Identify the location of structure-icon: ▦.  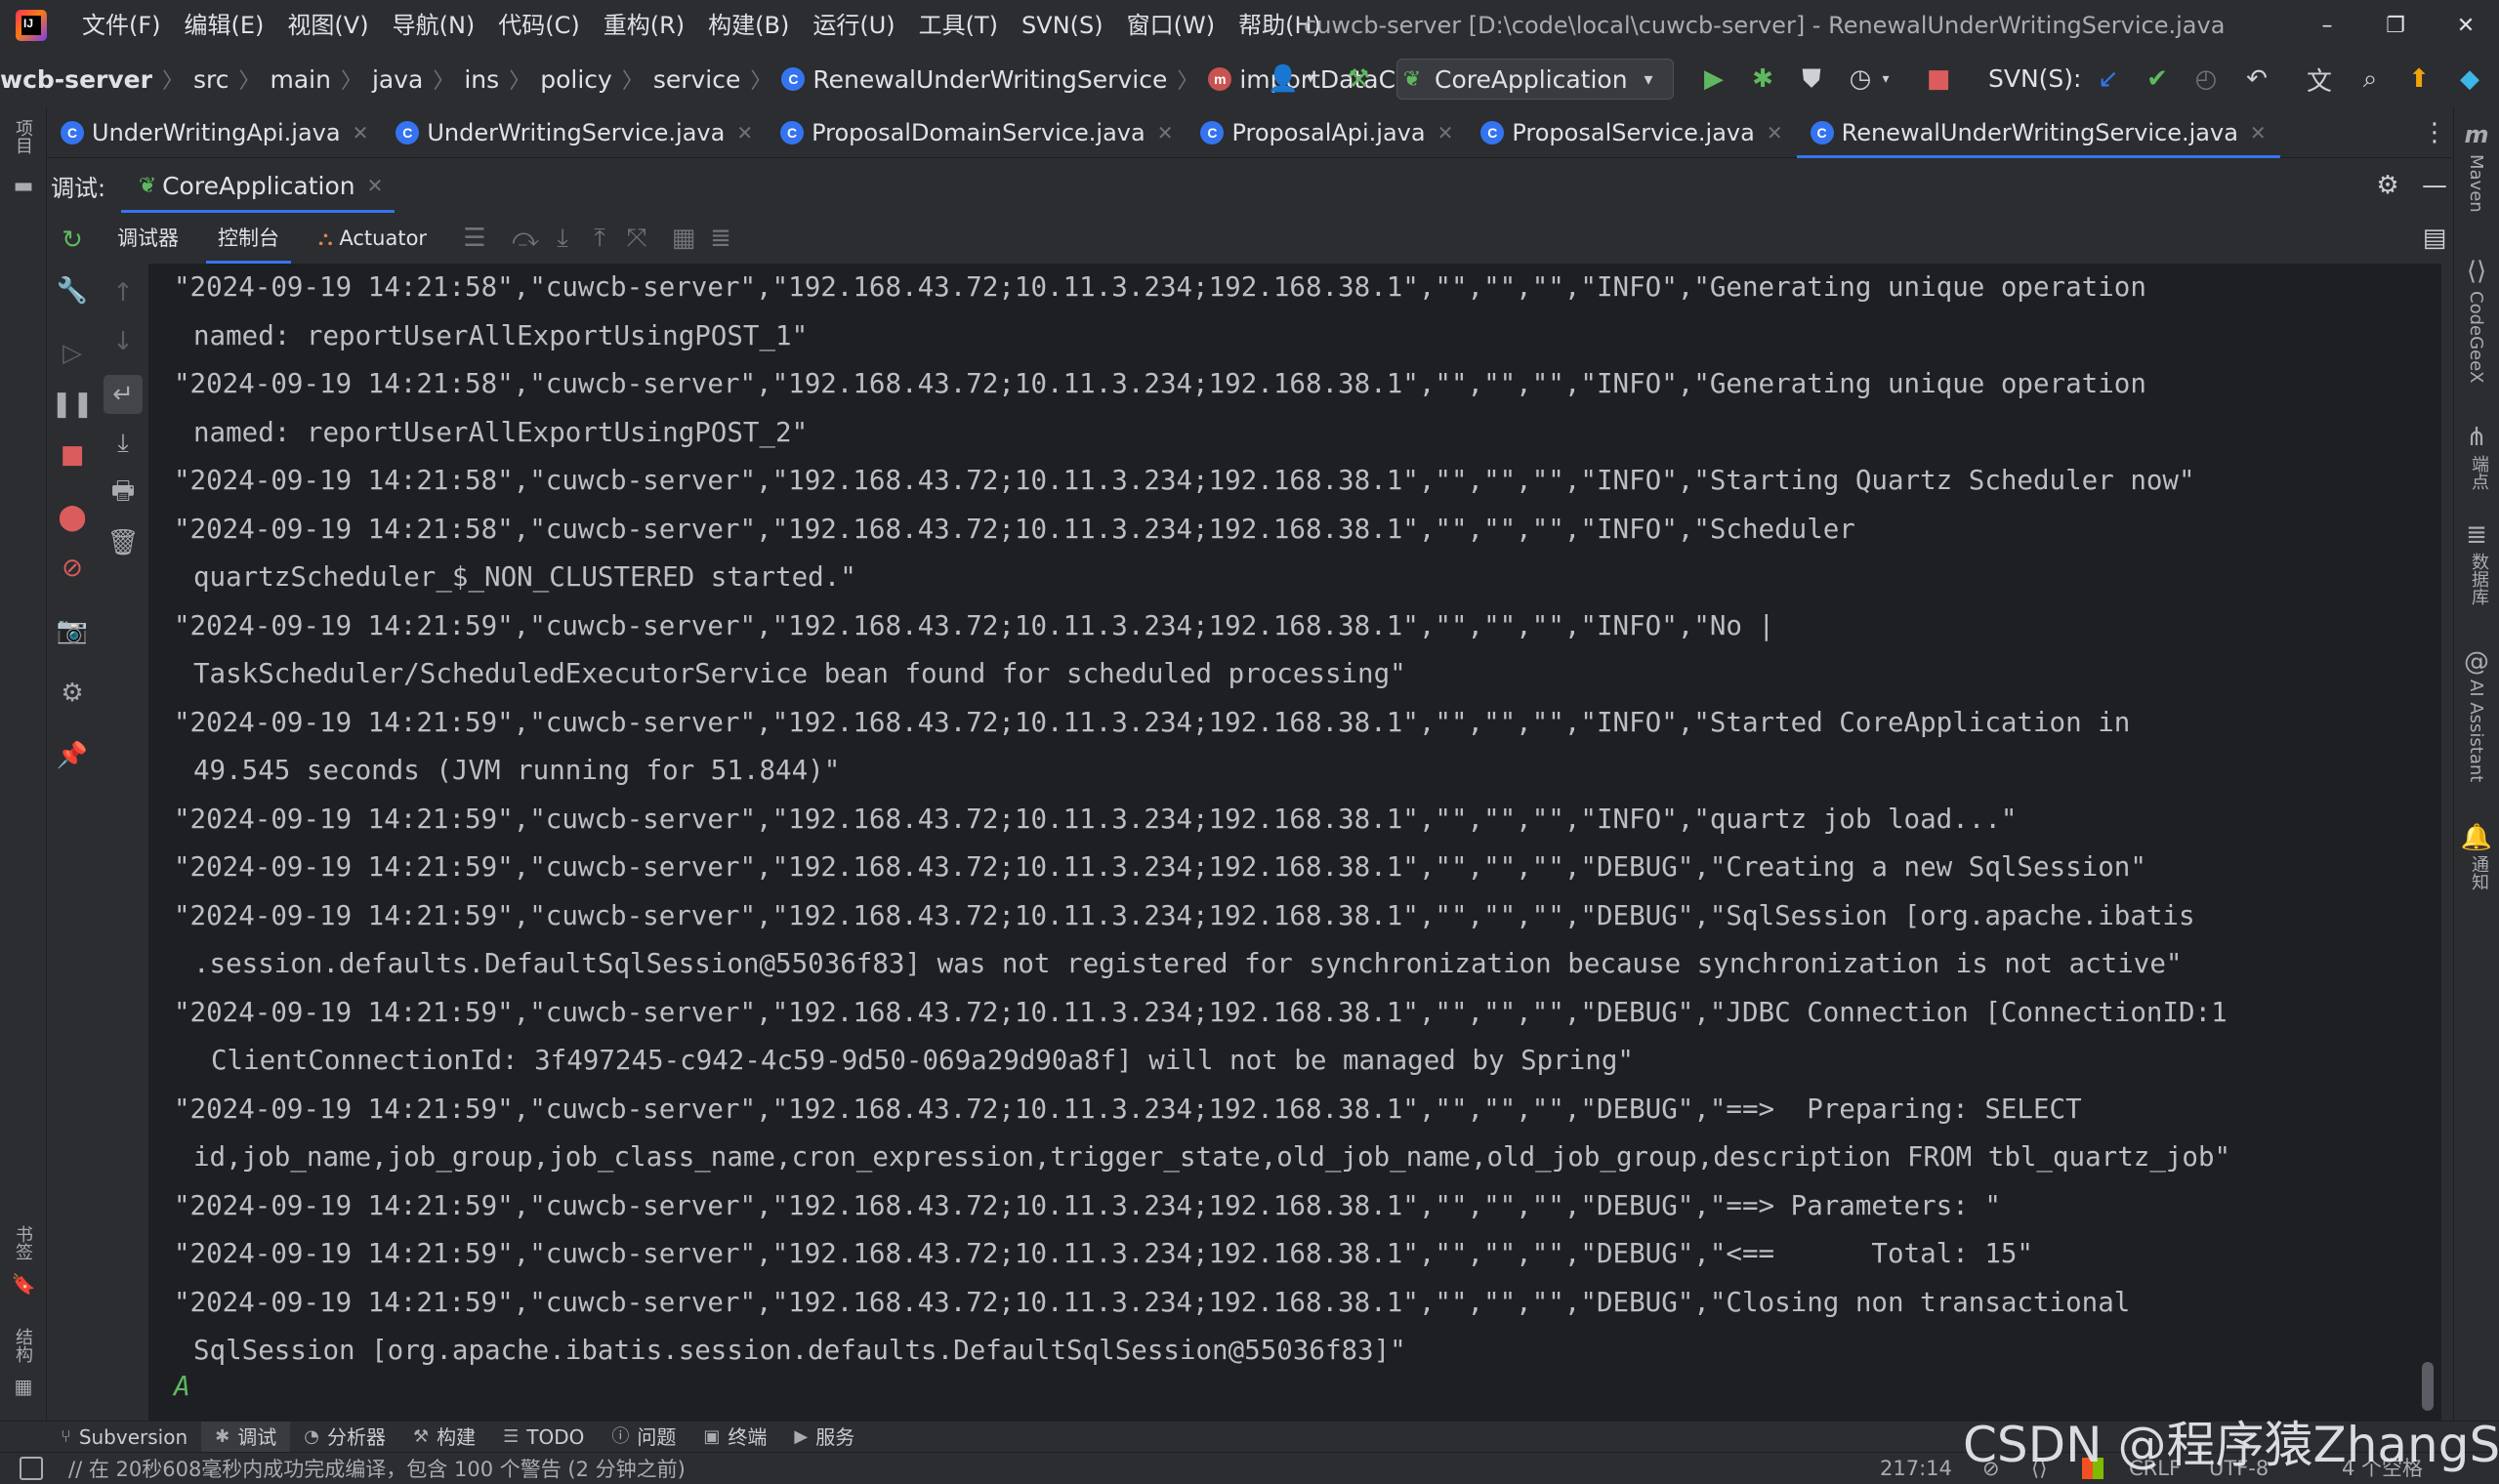
(24, 1387).